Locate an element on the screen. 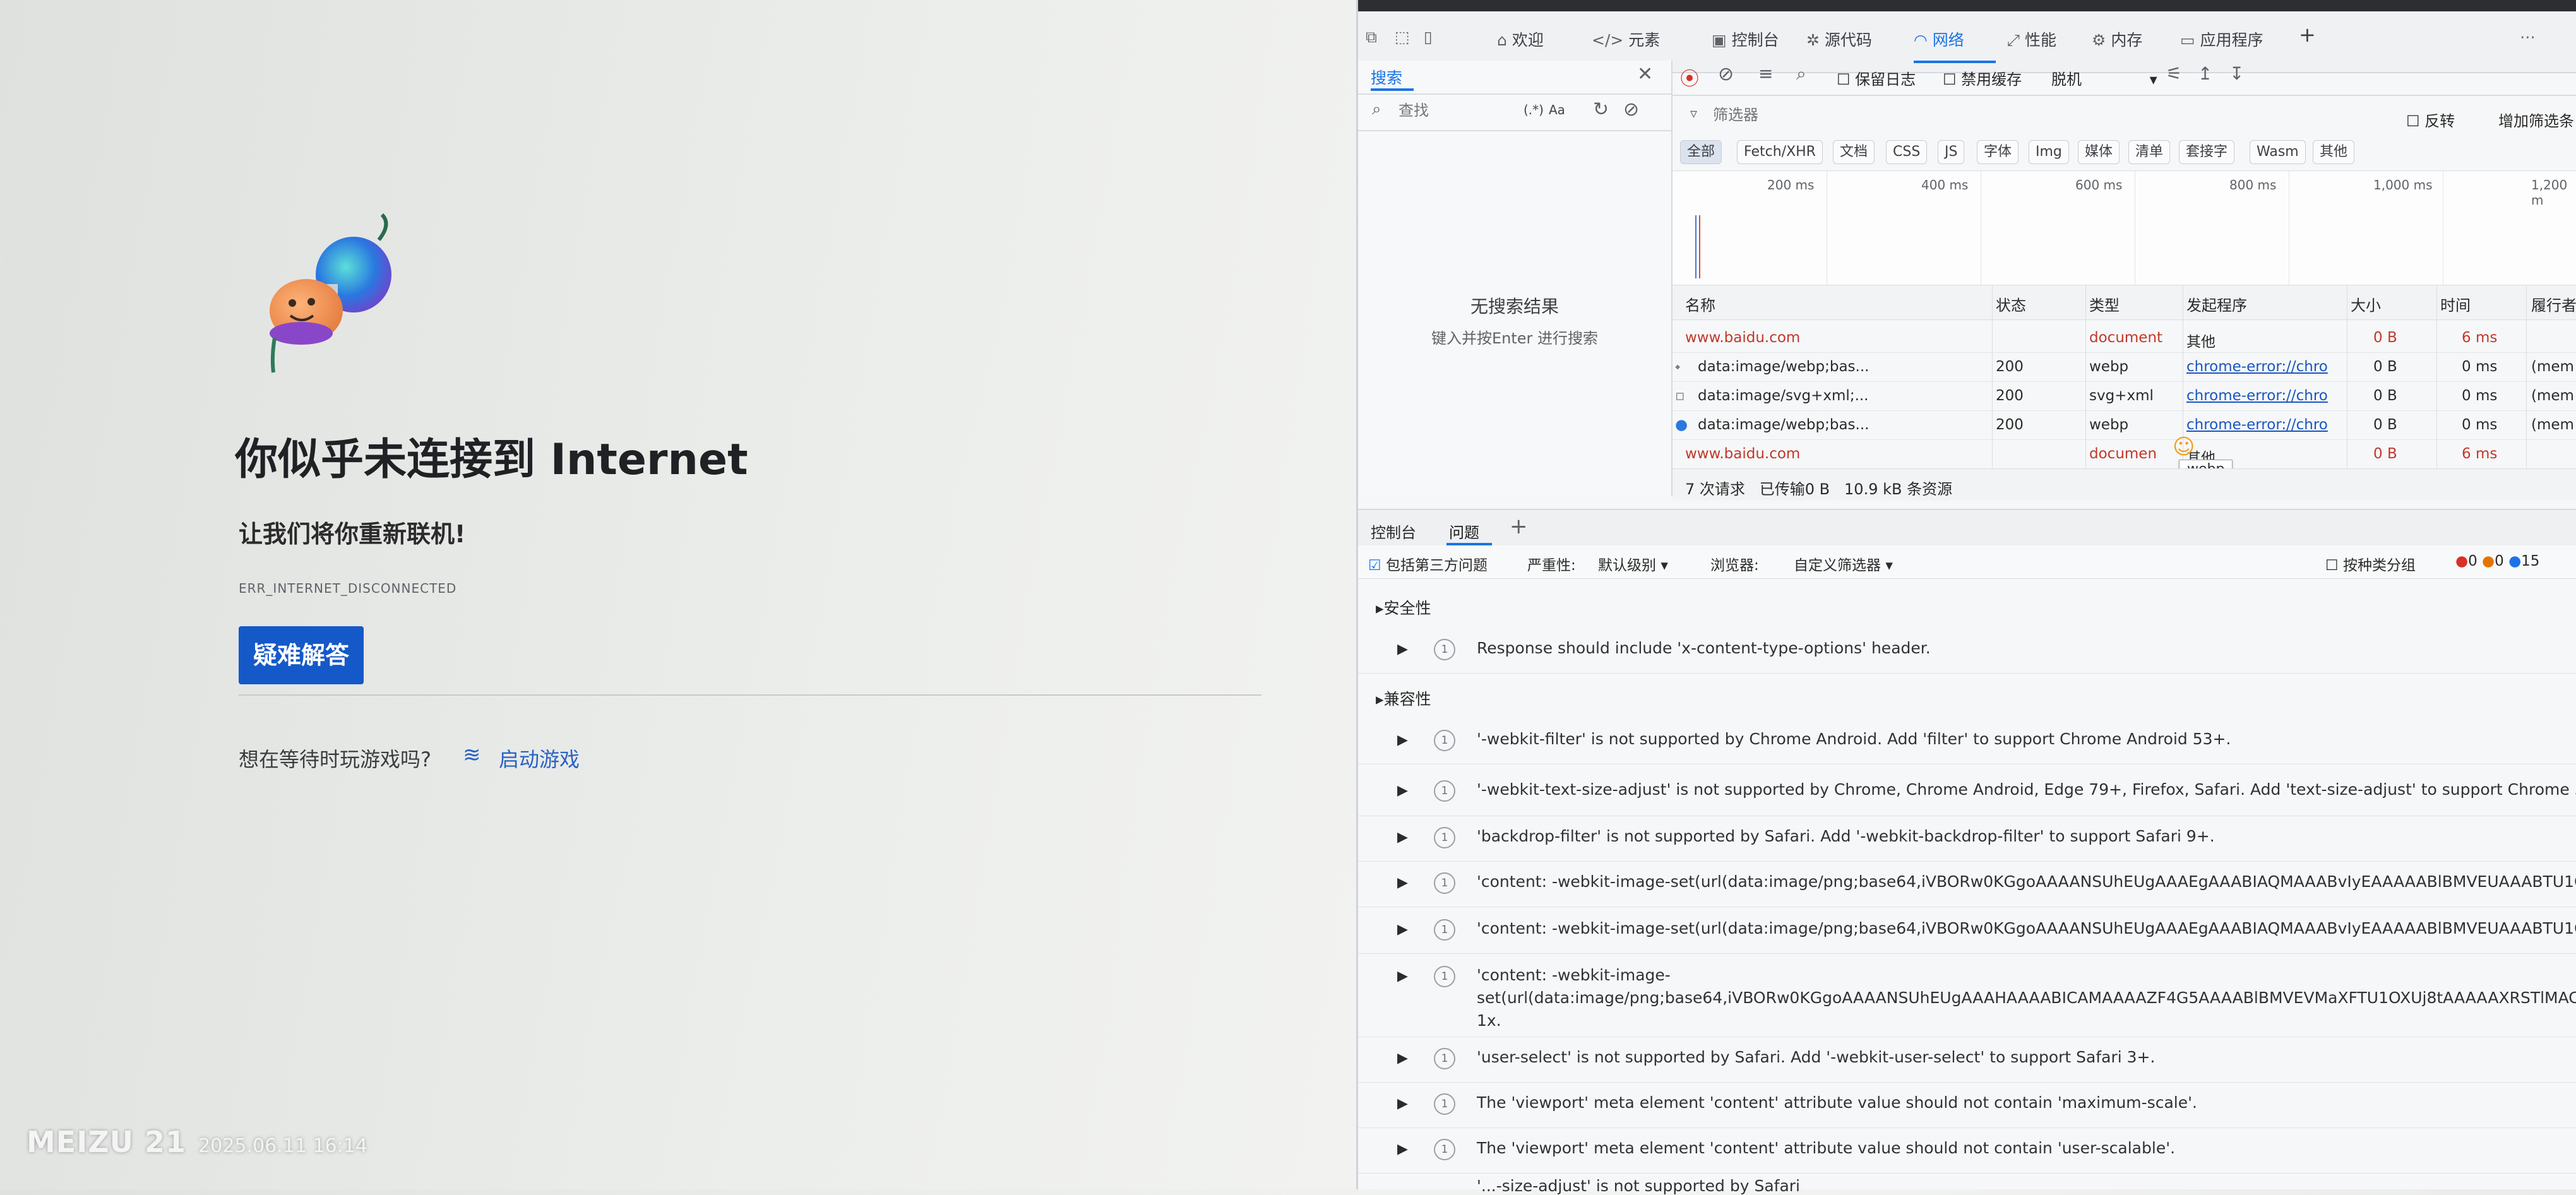 This screenshot has width=2576, height=1195. filter-chip-all: 全部 is located at coordinates (1701, 152).